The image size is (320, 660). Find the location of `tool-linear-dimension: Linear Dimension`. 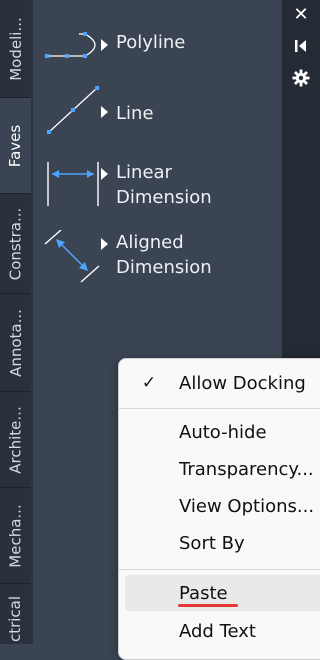

tool-linear-dimension: Linear Dimension is located at coordinates (158, 187).